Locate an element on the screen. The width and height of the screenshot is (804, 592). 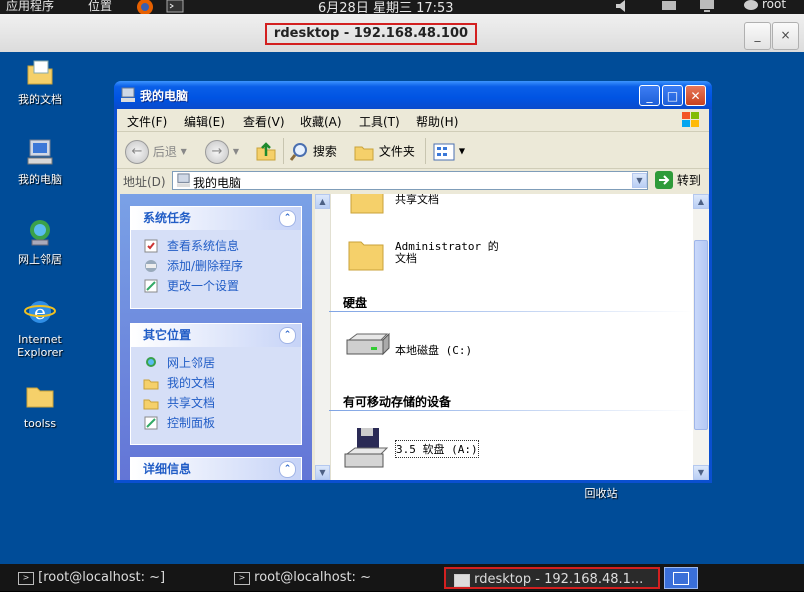
toolbar: ← 后退 ▼ → ▼ 搜索 文件夹 ▼ is located at coordinates (413, 150).